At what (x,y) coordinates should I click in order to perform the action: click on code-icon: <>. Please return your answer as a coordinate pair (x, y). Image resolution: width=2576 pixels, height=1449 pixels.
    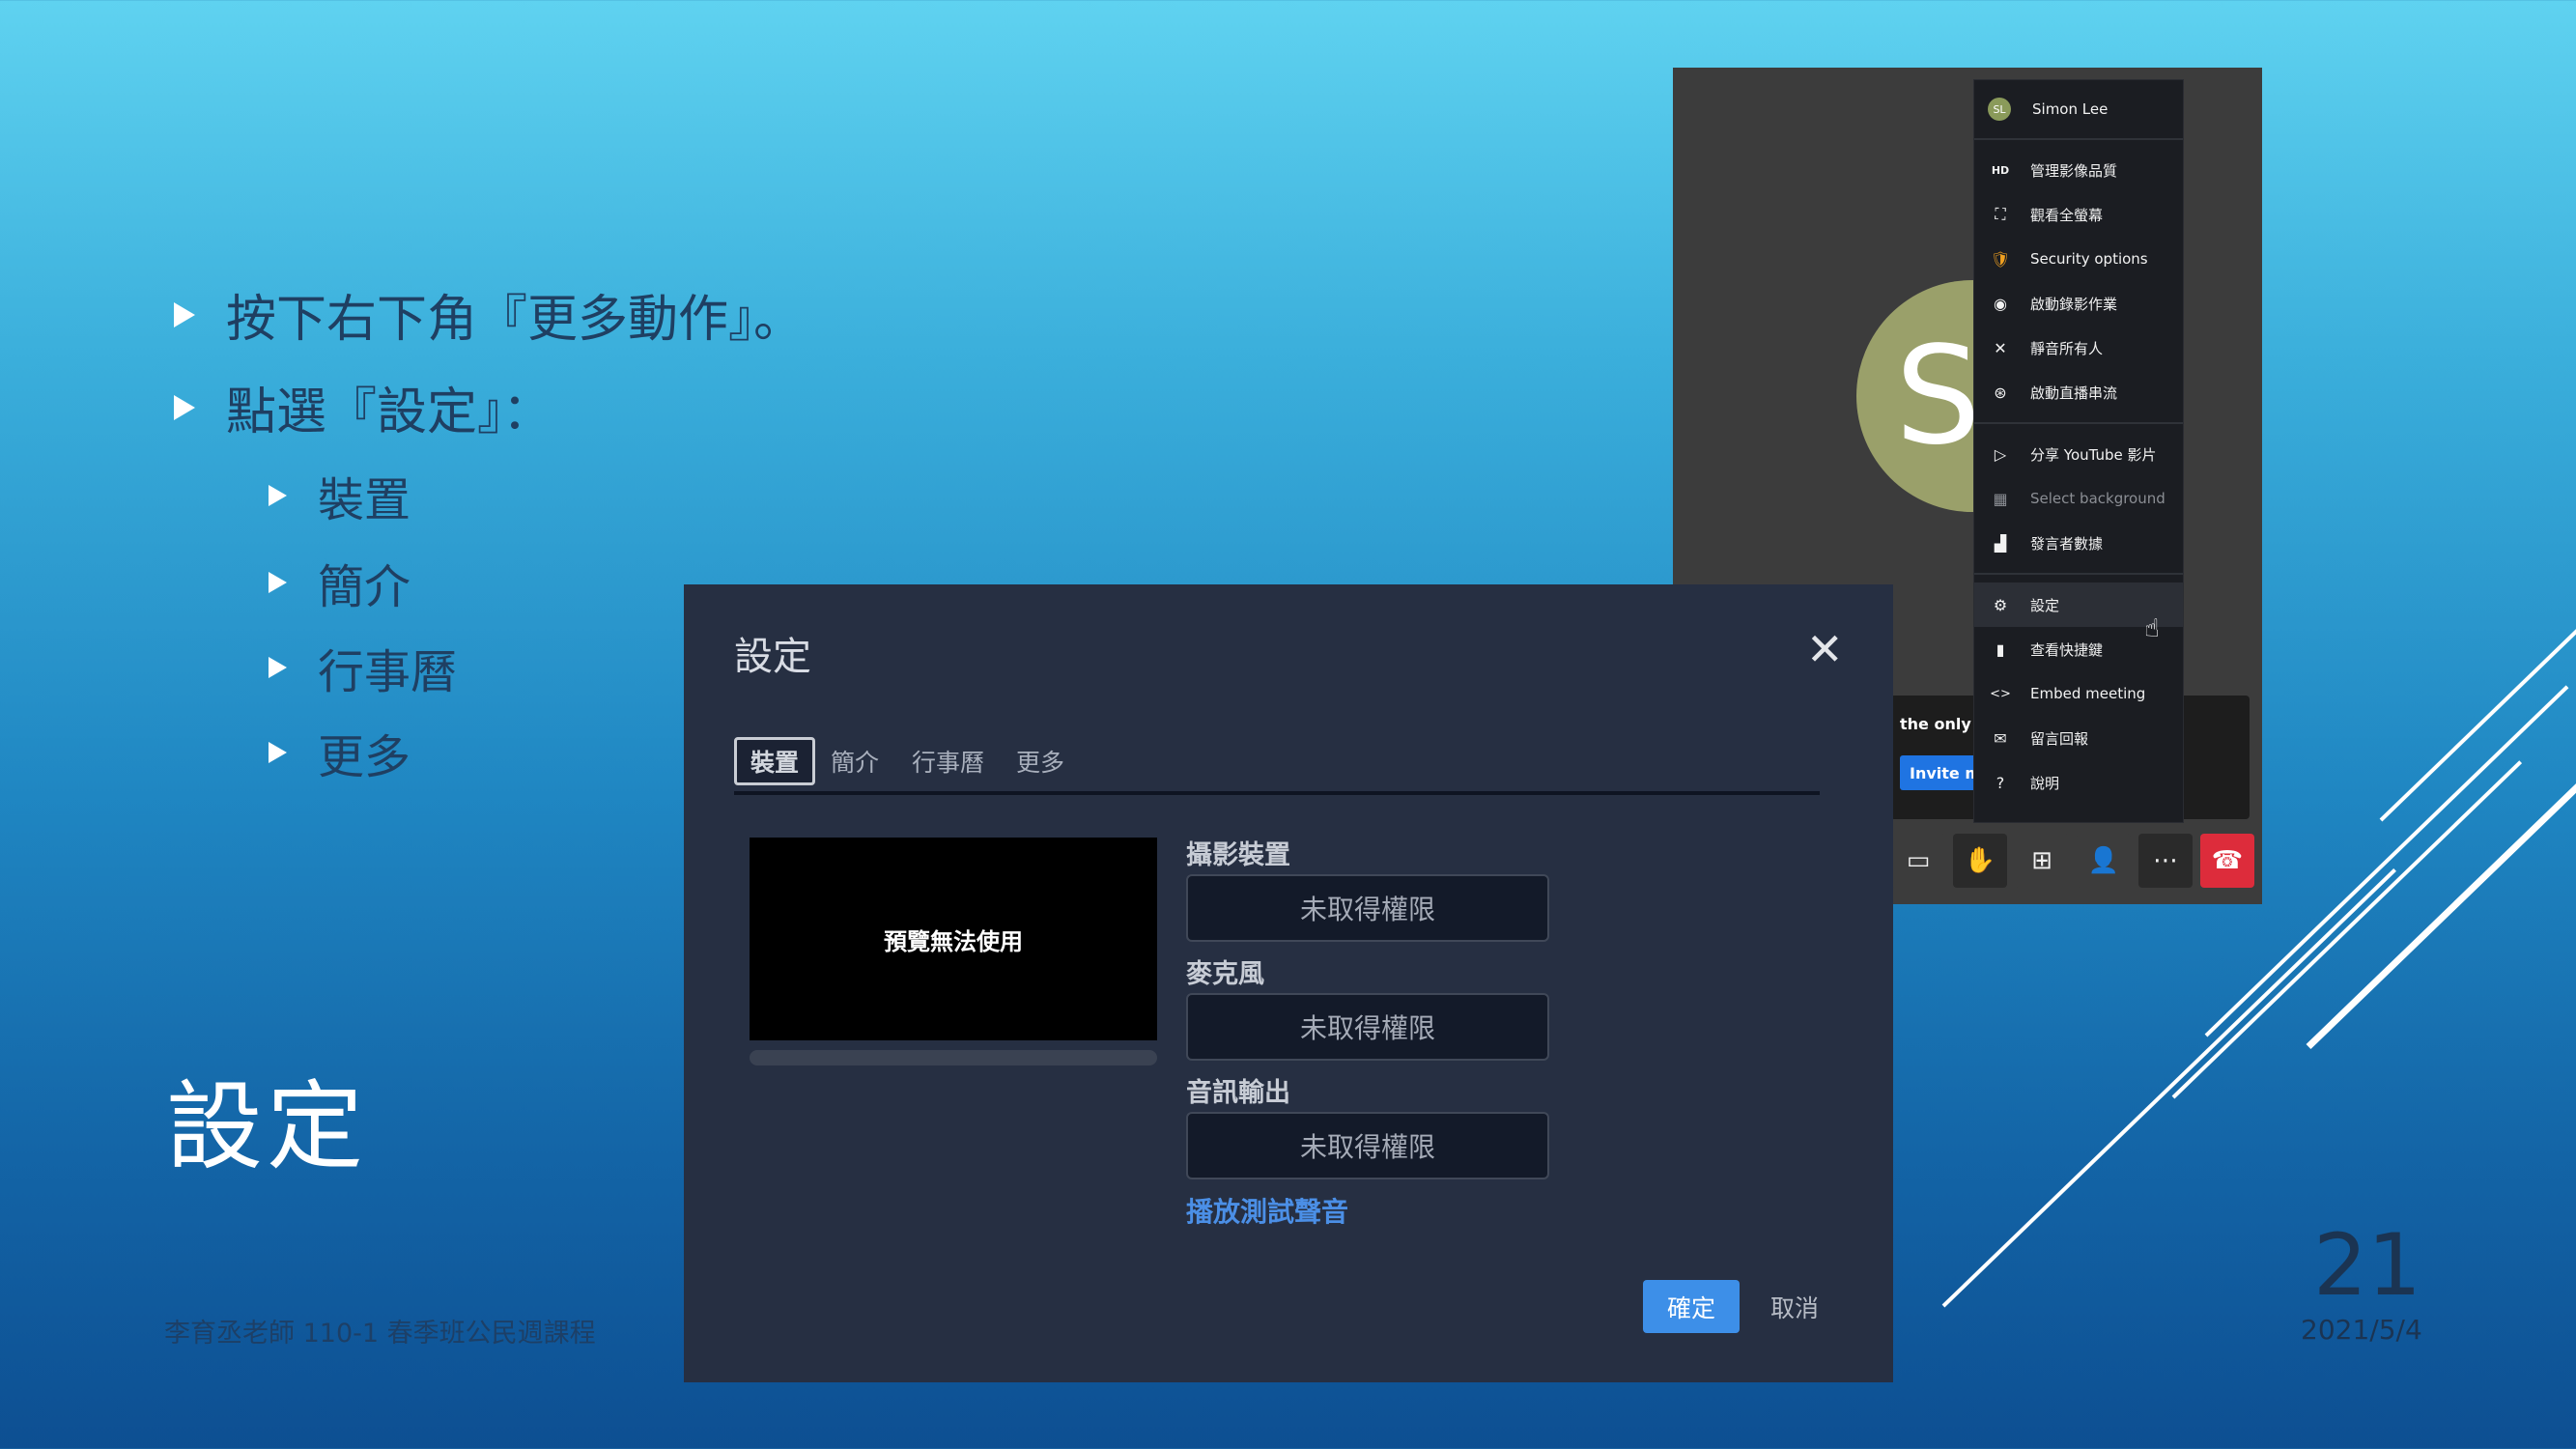
    Looking at the image, I should click on (2000, 693).